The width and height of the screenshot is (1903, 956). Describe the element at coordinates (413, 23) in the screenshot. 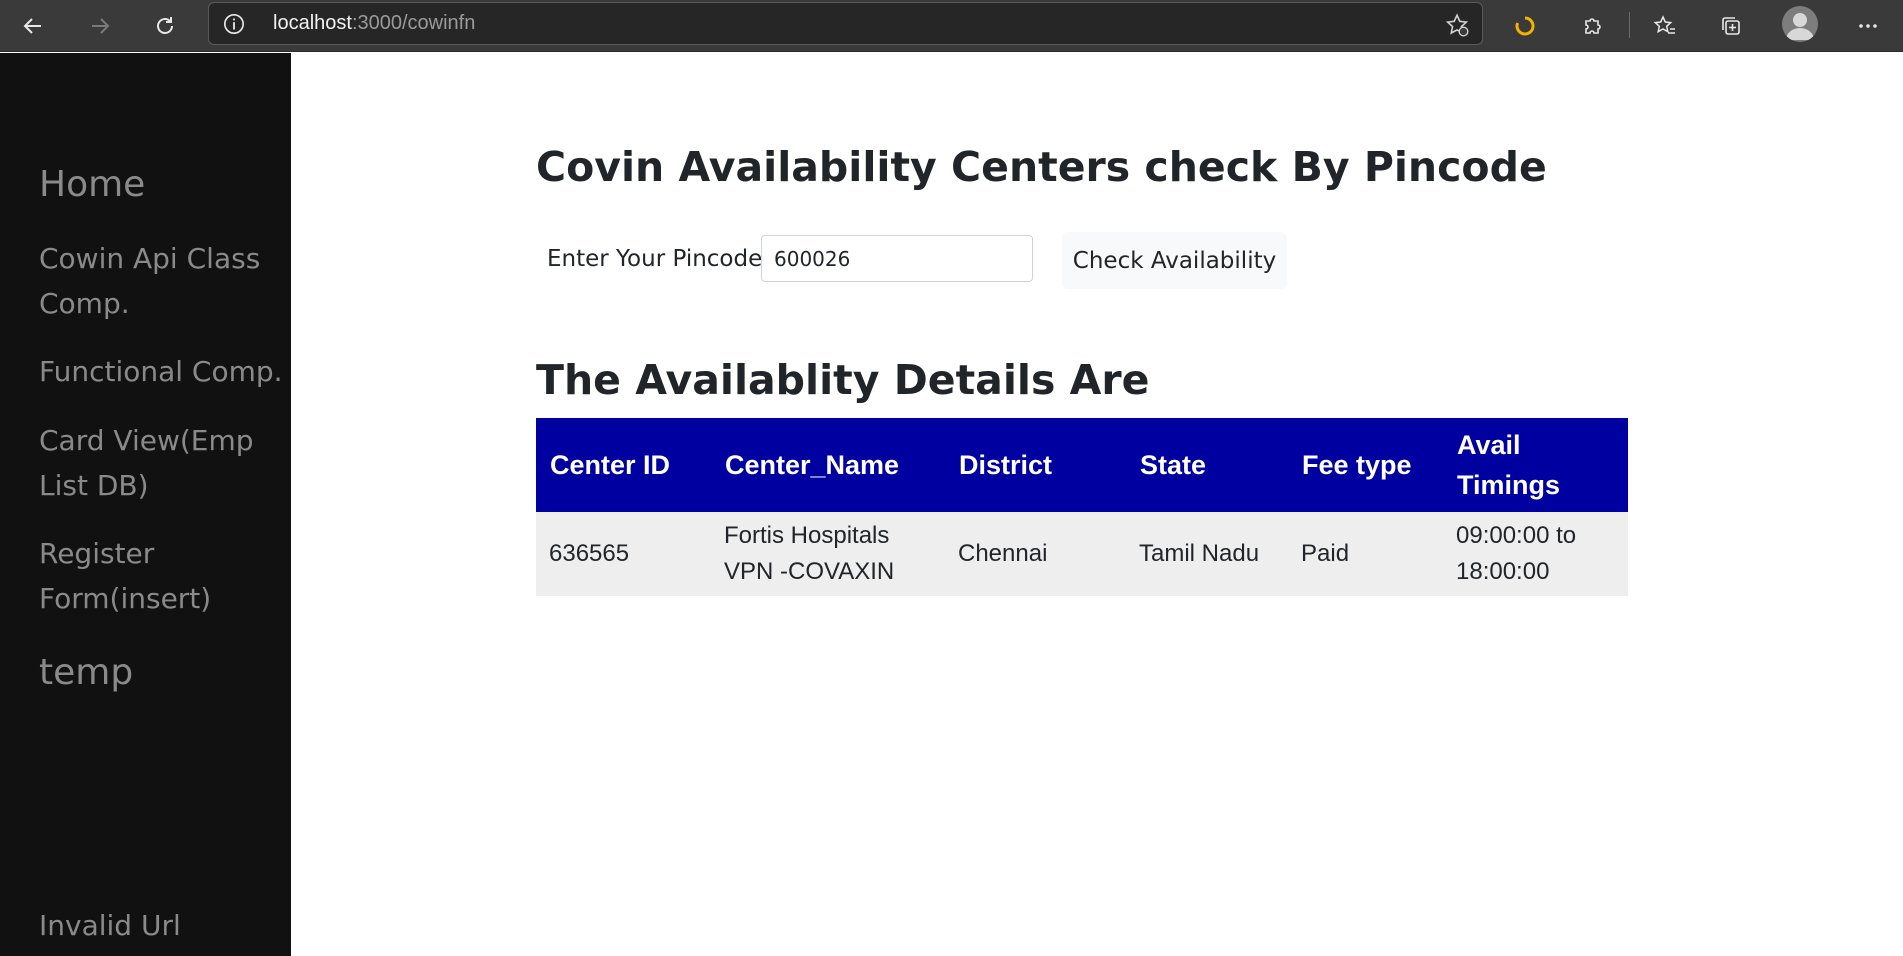

I see `url-path: :3000/cowinfn` at that location.